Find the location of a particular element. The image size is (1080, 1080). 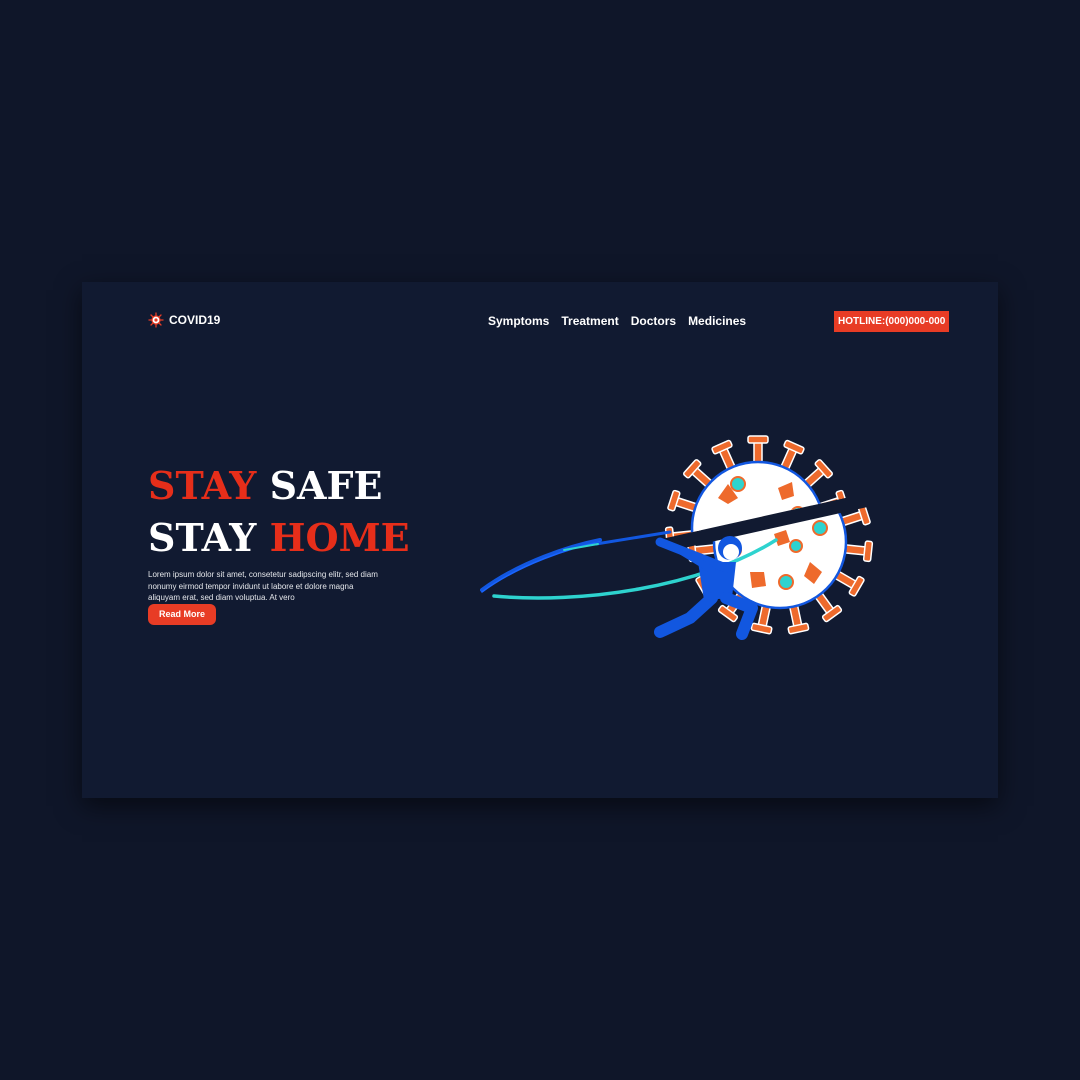

nav-treatment: Treatment is located at coordinates (589, 321).